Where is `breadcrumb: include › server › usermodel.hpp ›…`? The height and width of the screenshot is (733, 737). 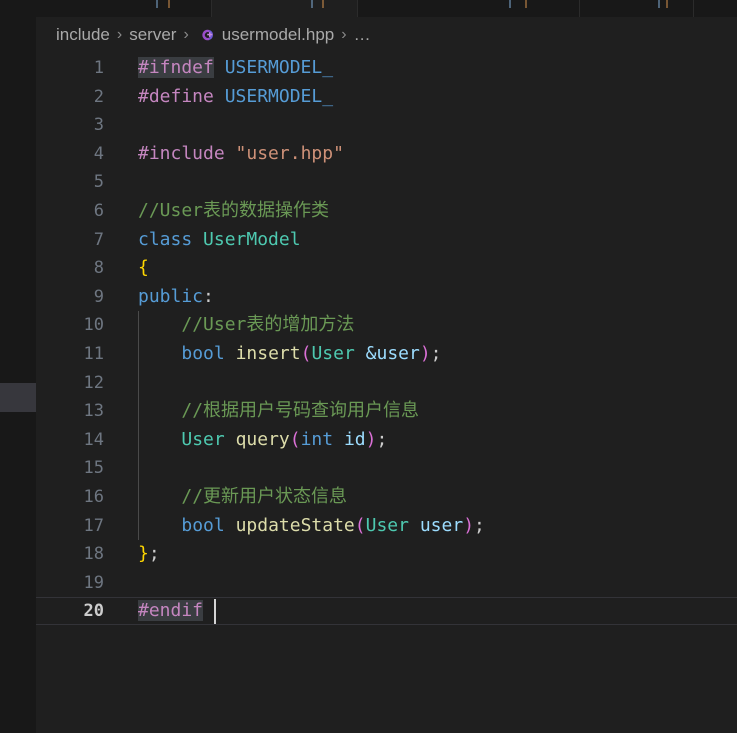 breadcrumb: include › server › usermodel.hpp ›… is located at coordinates (386, 35).